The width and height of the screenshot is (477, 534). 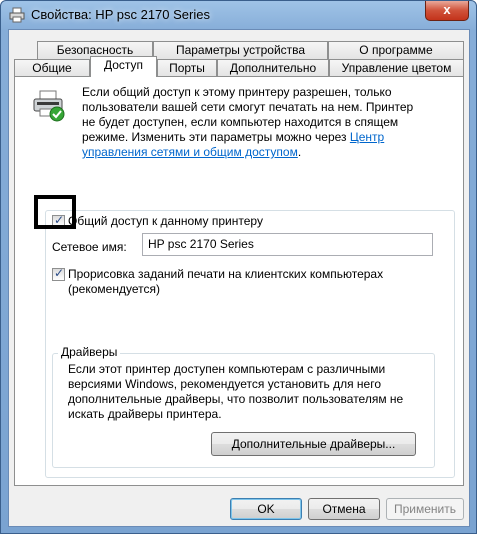 What do you see at coordinates (287, 244) in the screenshot?
I see `share-name-input: HP psc 2170 Series` at bounding box center [287, 244].